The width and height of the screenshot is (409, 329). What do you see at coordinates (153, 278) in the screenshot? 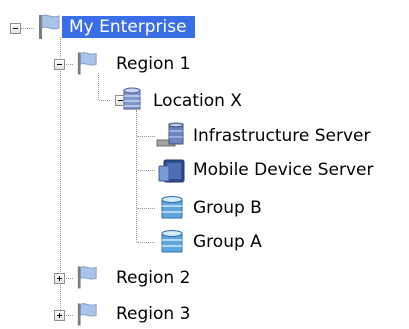
I see `tree-node-label: Region 2` at bounding box center [153, 278].